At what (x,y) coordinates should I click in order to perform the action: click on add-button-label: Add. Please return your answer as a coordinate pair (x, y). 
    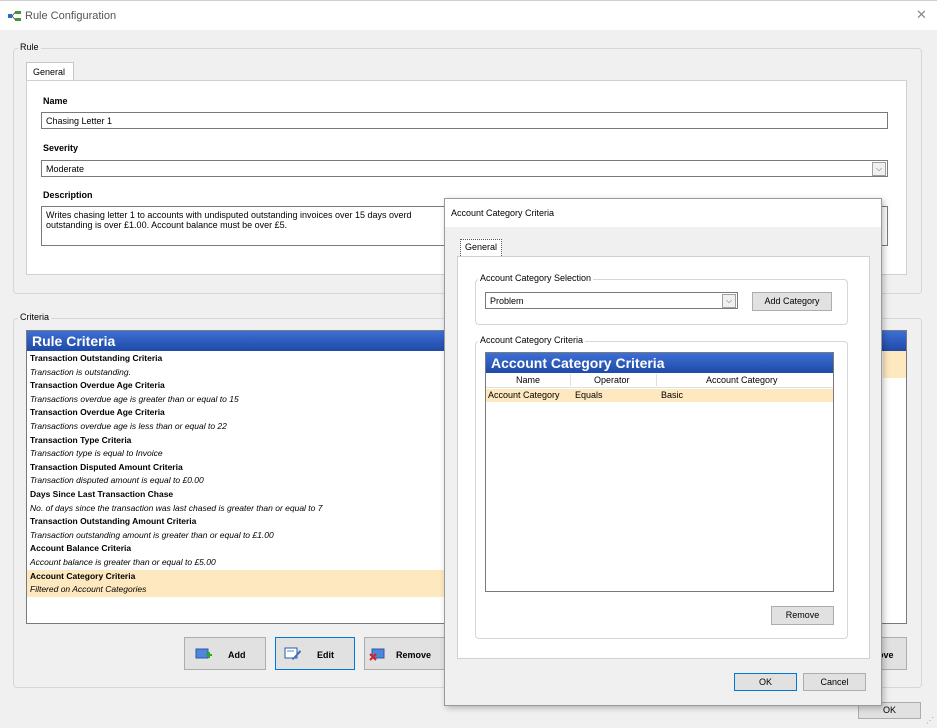
    Looking at the image, I should click on (237, 655).